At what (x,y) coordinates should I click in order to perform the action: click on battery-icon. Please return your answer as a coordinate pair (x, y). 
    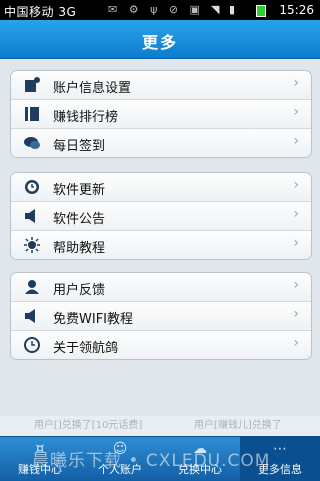
    Looking at the image, I should click on (261, 11).